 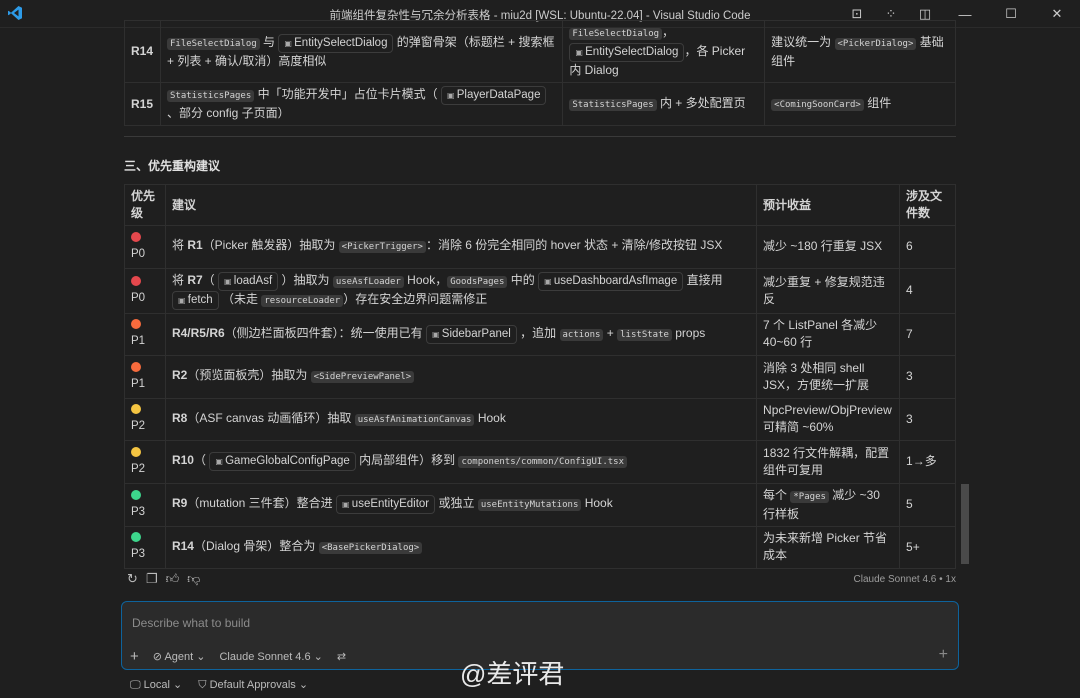 What do you see at coordinates (248, 281) in the screenshot?
I see `symbol-reference: loadAsf` at bounding box center [248, 281].